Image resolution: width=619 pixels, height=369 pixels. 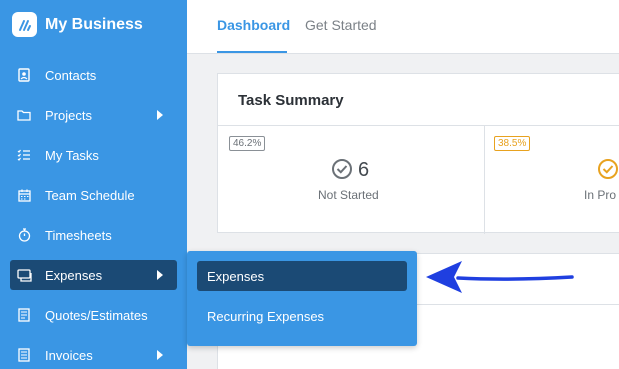 What do you see at coordinates (500, 277) in the screenshot?
I see `annotation-arrow-icon` at bounding box center [500, 277].